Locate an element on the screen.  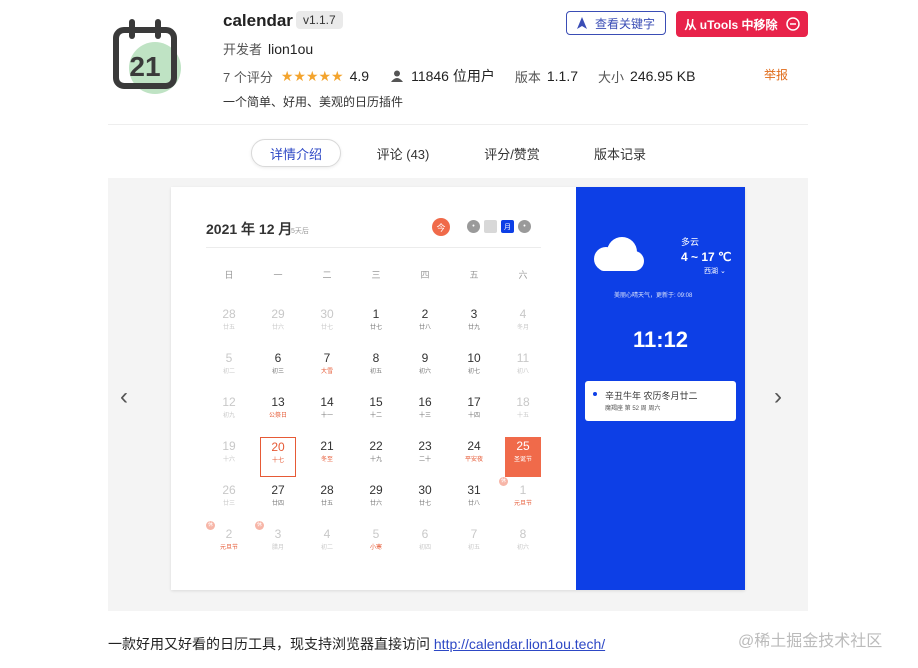
clock-time: 11:12 is located at coordinates (660, 339).